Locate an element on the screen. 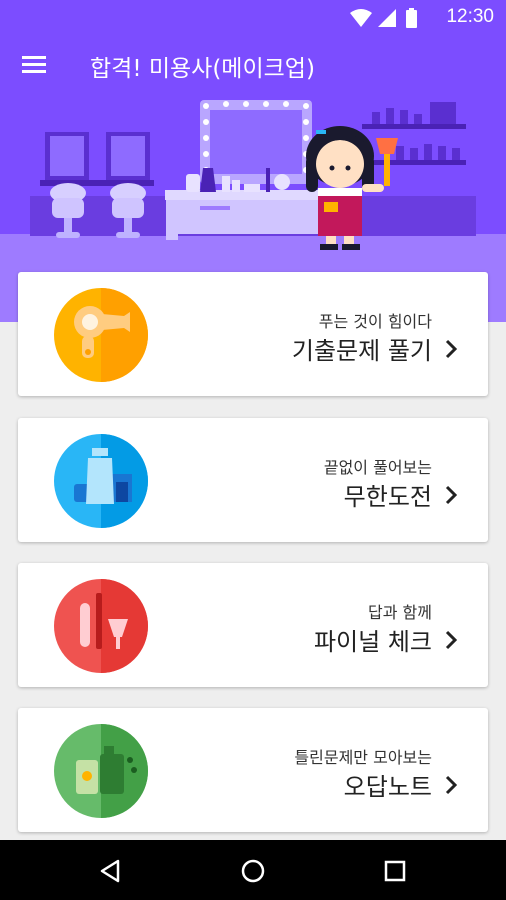  hair-dryer-icon is located at coordinates (101, 335).